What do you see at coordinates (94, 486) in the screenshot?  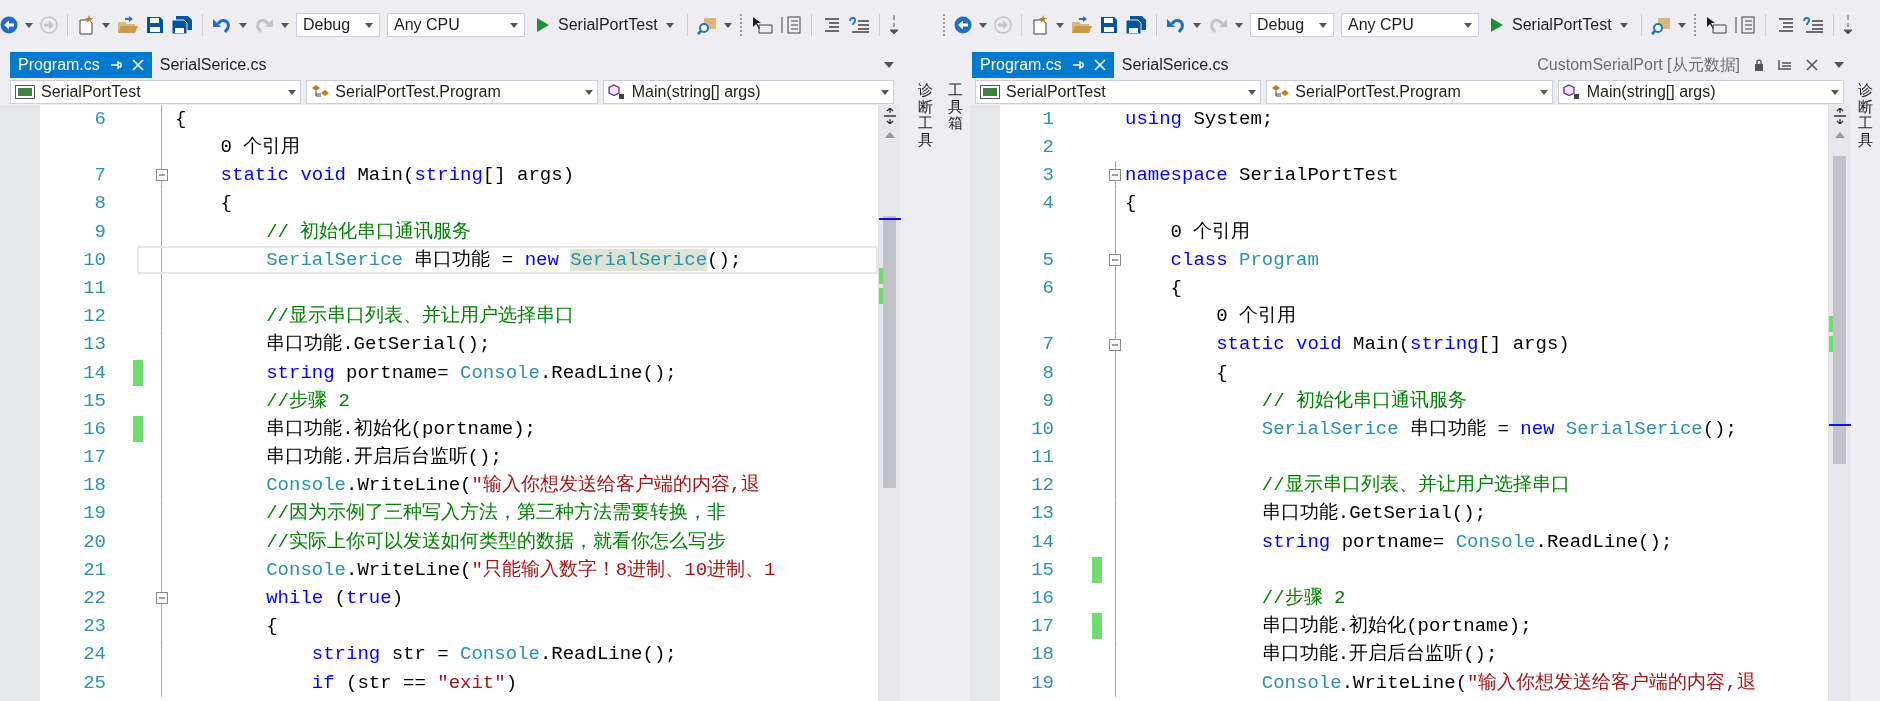 I see `line-number: 18` at bounding box center [94, 486].